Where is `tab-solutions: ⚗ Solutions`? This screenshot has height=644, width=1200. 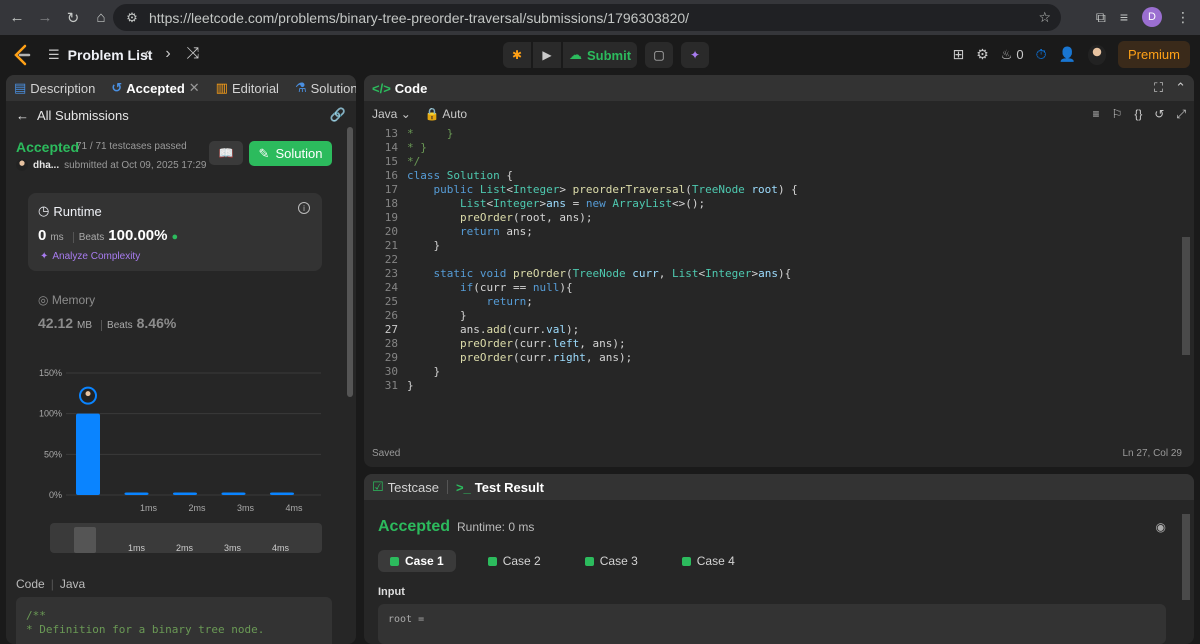
tab-solutions: ⚗ Solutions is located at coordinates (321, 88).